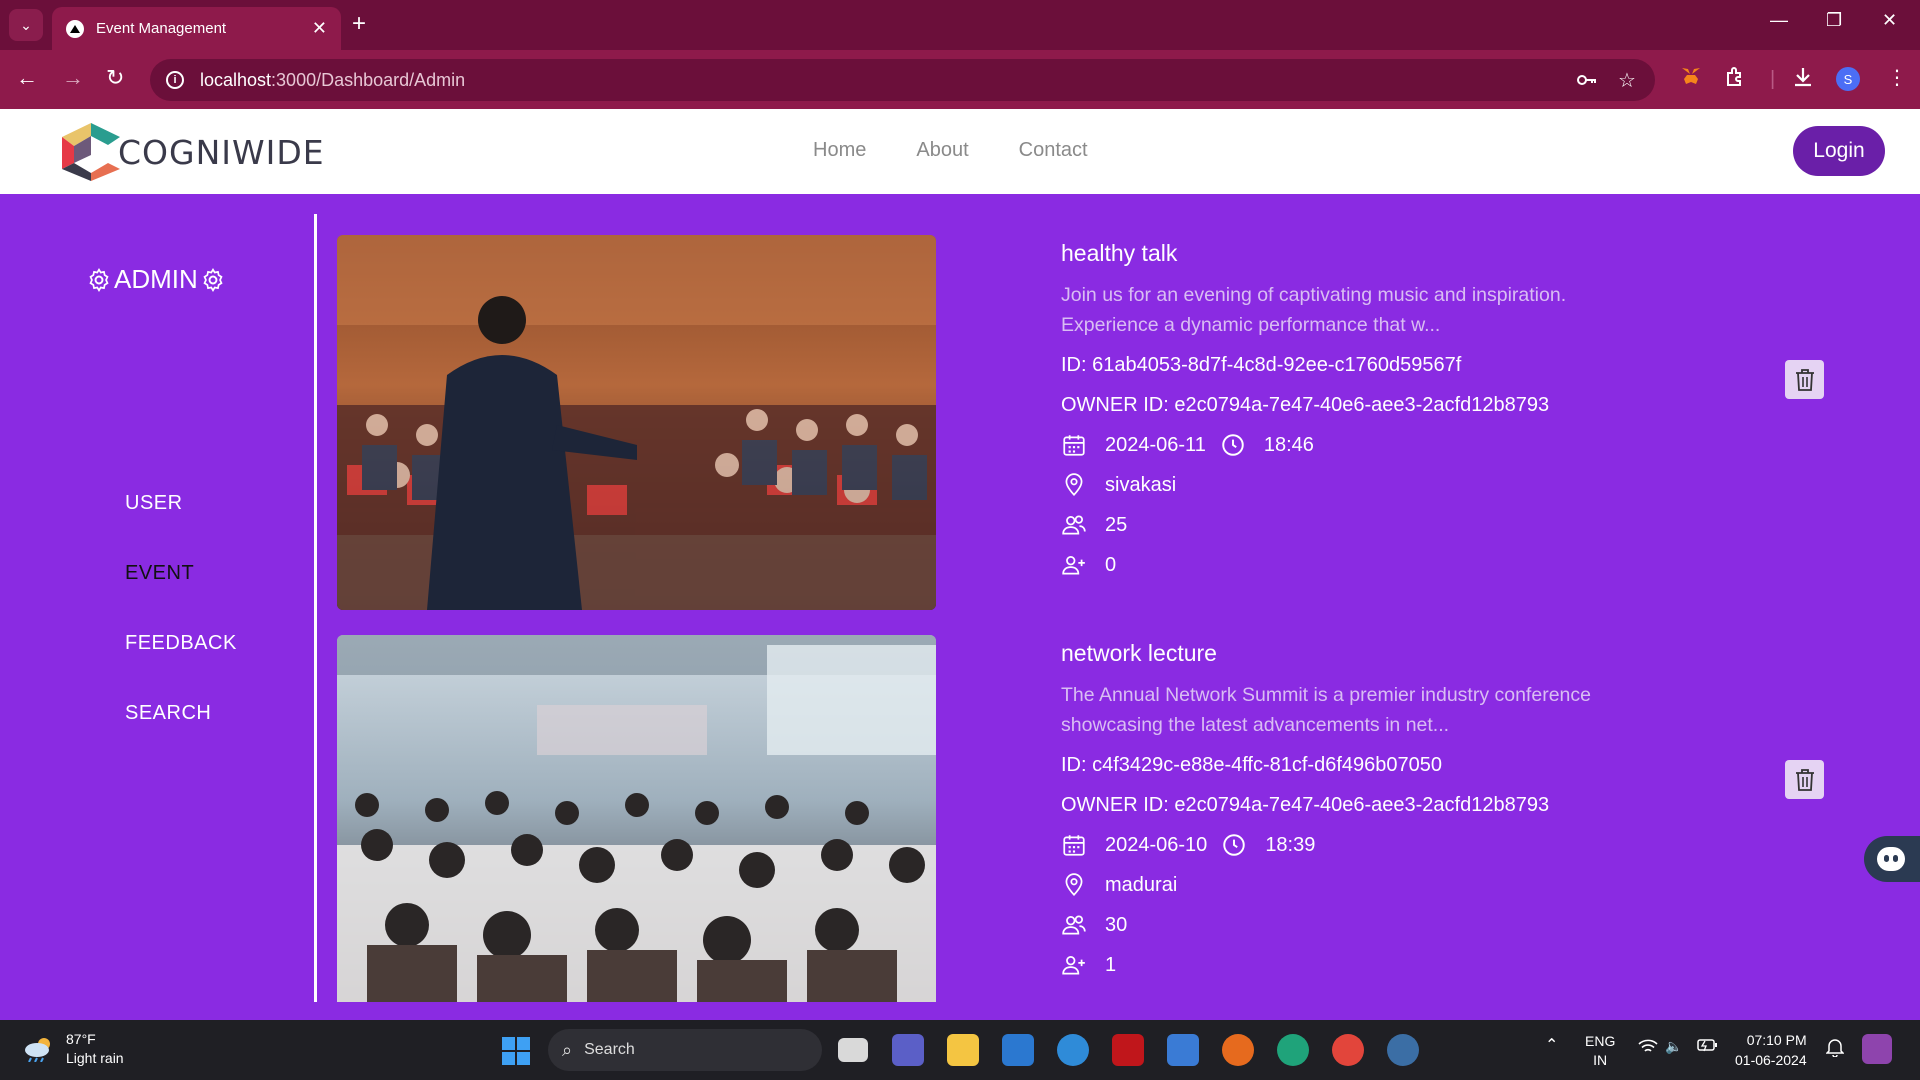  Describe the element at coordinates (1551, 1045) in the screenshot. I see `show-hidden-icons-chevron-icon: ⌃` at that location.